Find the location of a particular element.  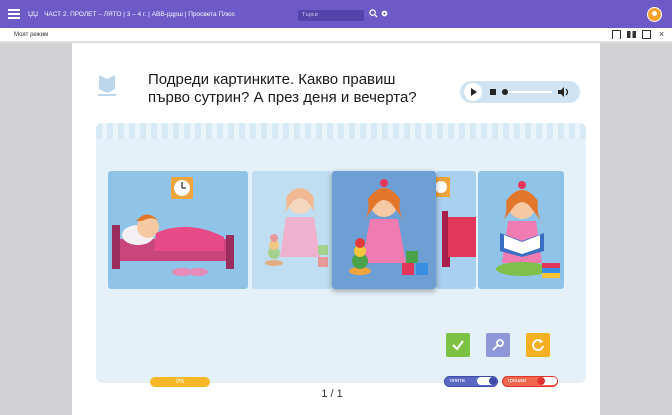

audio-player is located at coordinates (520, 92).